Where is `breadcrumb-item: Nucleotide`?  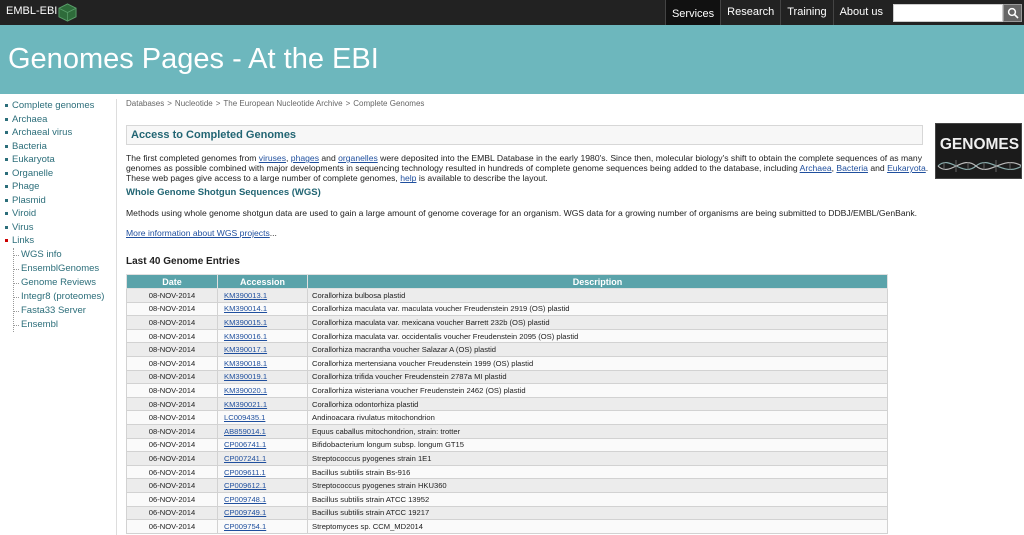 breadcrumb-item: Nucleotide is located at coordinates (194, 103).